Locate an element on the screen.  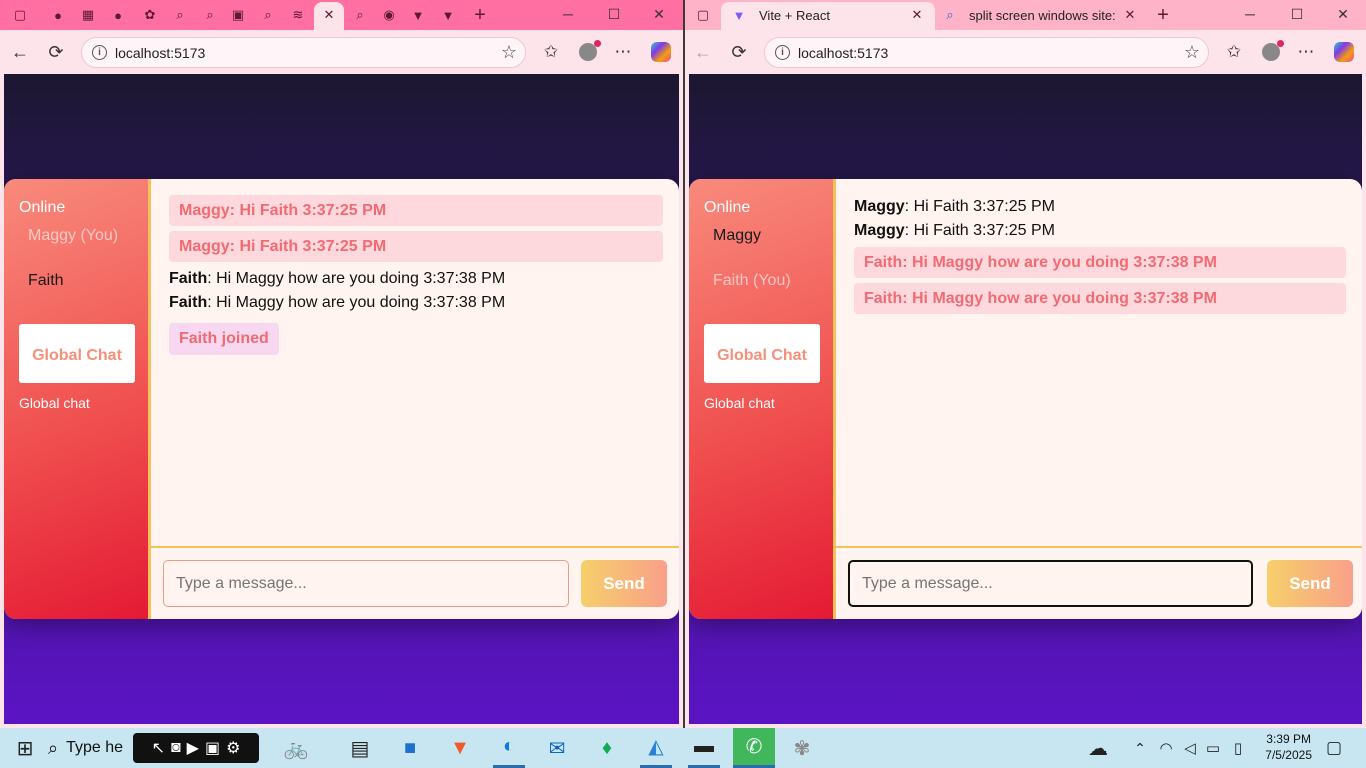
tab-strip: ▢ ● ▦ ● ✿ ⌕ ⌕ ▣ ⌕ ≋ ✕ ⌕ ◉ ▼ ▼ + ─ ☐ ✕ is located at coordinates (341, 15).